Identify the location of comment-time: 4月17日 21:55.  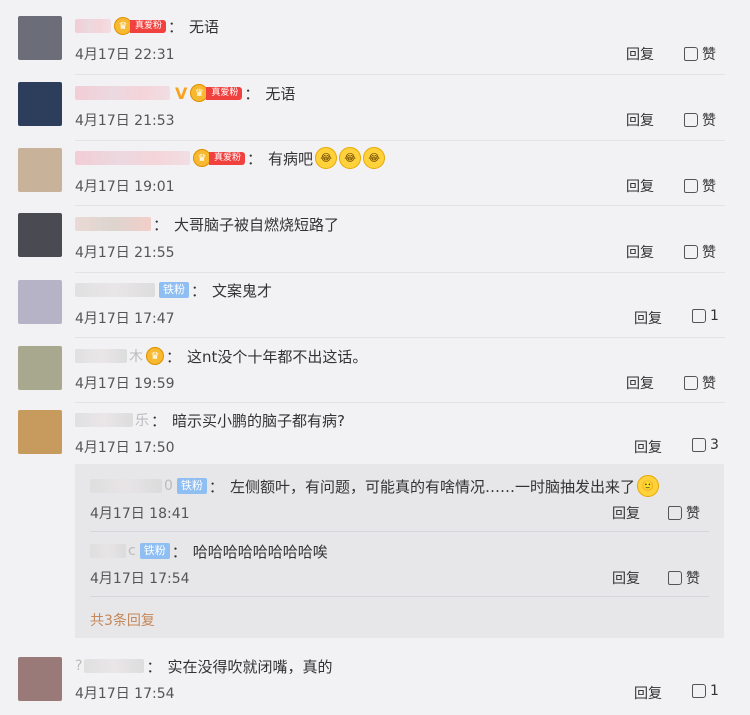
(125, 253).